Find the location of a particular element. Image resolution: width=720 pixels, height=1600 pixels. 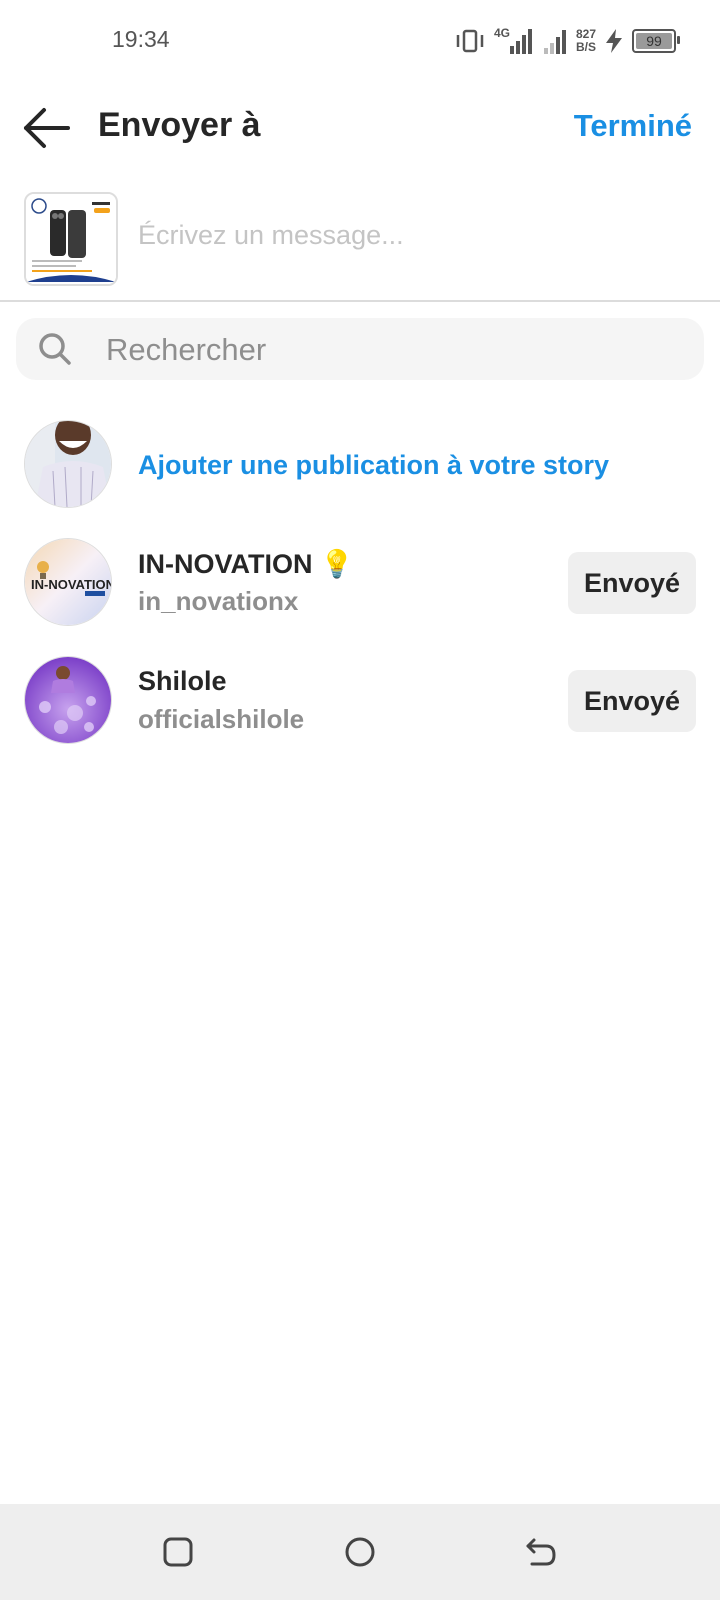

search-box is located at coordinates (360, 349).